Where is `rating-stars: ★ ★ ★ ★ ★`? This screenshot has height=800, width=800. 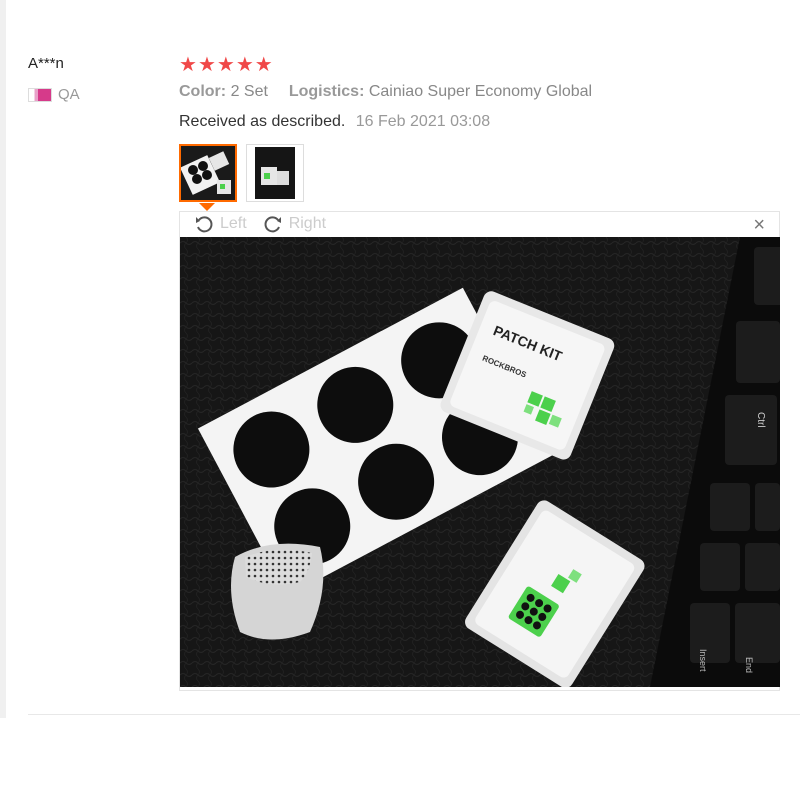
rating-stars: ★ ★ ★ ★ ★ is located at coordinates (226, 65).